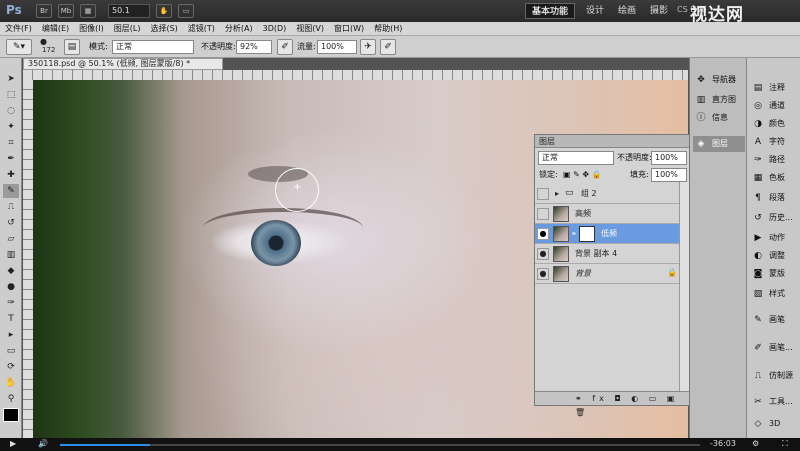  What do you see at coordinates (275, 29) in the screenshot?
I see `menu-3d: 3D(D)` at bounding box center [275, 29].